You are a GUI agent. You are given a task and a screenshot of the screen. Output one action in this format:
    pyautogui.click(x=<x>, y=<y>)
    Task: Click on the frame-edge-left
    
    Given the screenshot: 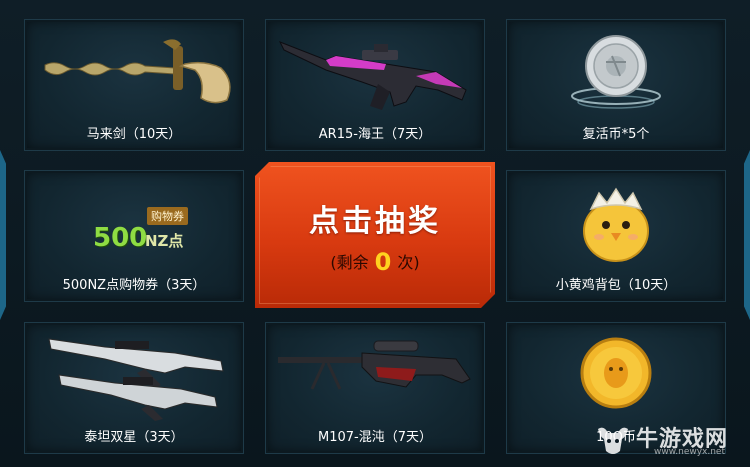 What is the action you would take?
    pyautogui.click(x=3, y=235)
    